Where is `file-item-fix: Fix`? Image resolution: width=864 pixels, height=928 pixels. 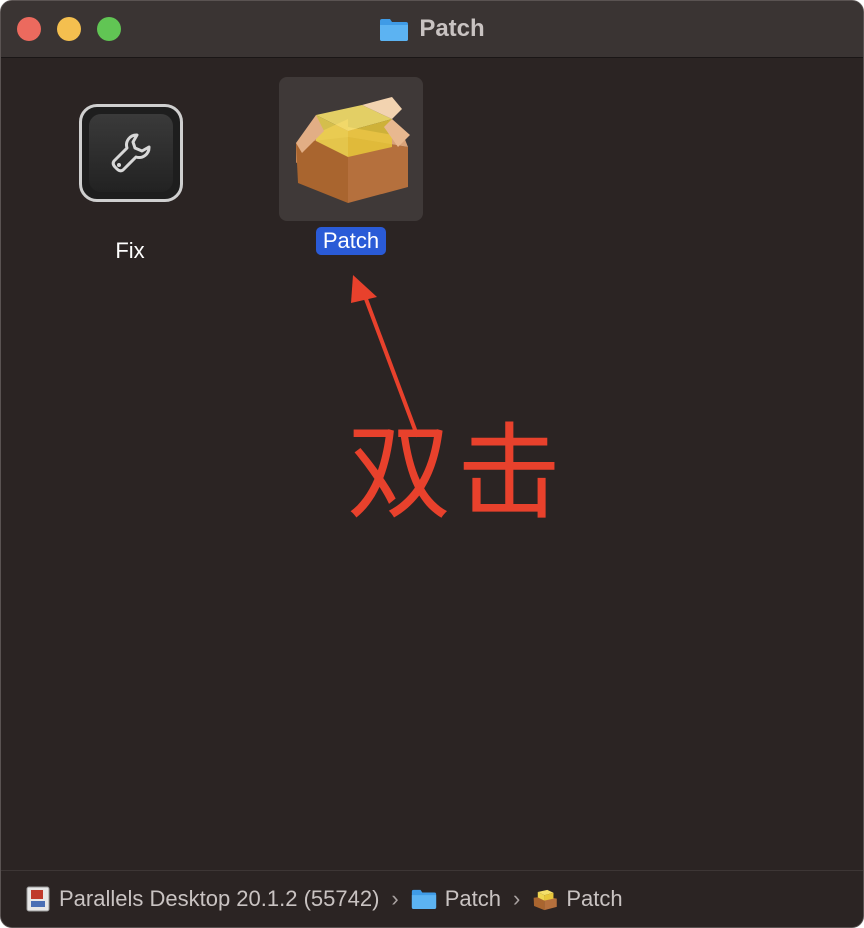
file-item-fix: Fix is located at coordinates (130, 176).